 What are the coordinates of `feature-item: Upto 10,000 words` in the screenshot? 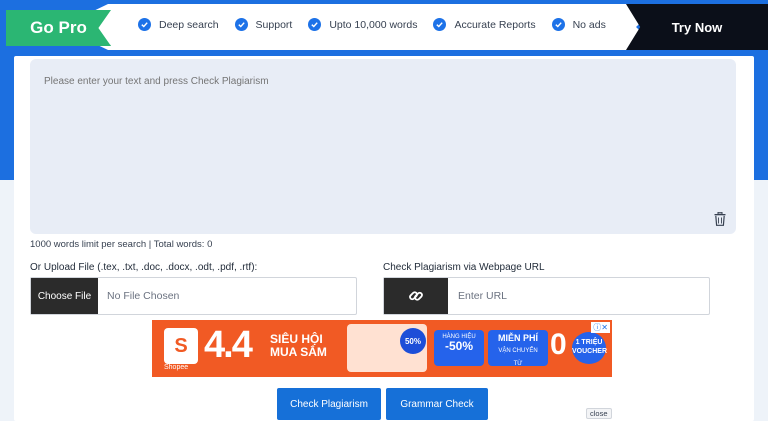 It's located at (362, 24).